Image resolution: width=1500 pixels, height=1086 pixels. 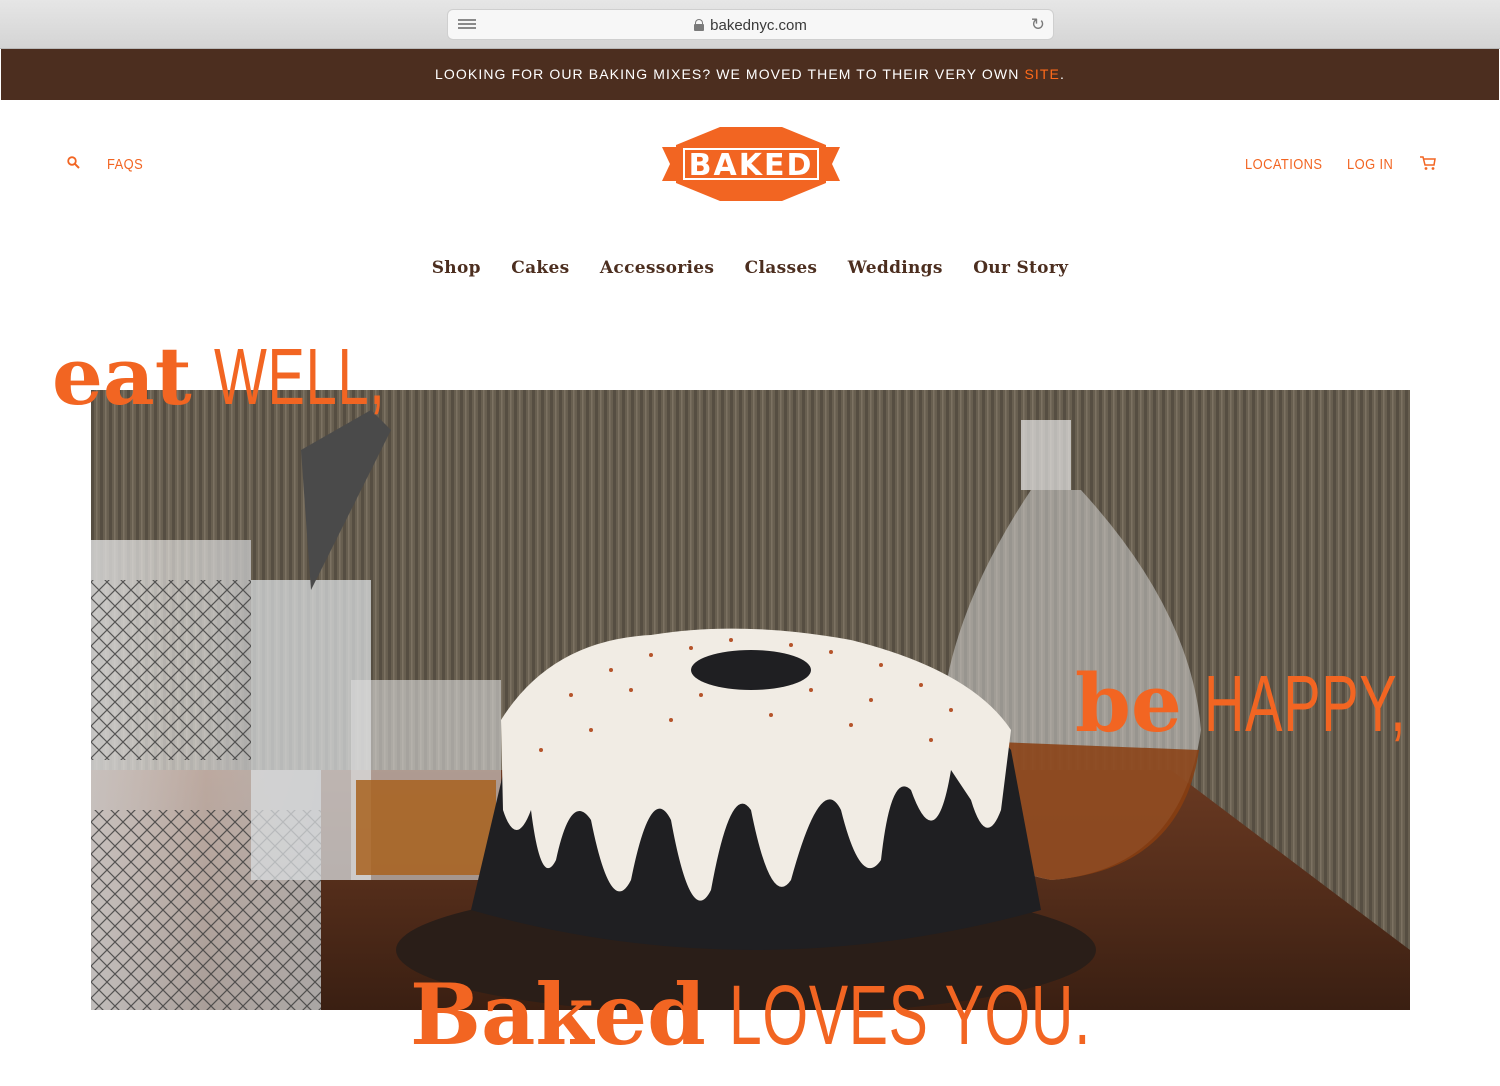 I want to click on lock-icon, so click(x=699, y=25).